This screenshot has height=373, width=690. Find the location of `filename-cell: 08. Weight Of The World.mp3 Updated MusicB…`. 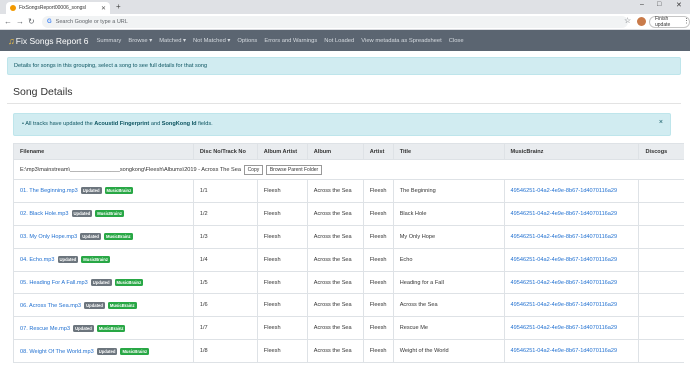

filename-cell: 08. Weight Of The World.mp3 Updated MusicB… is located at coordinates (103, 351).